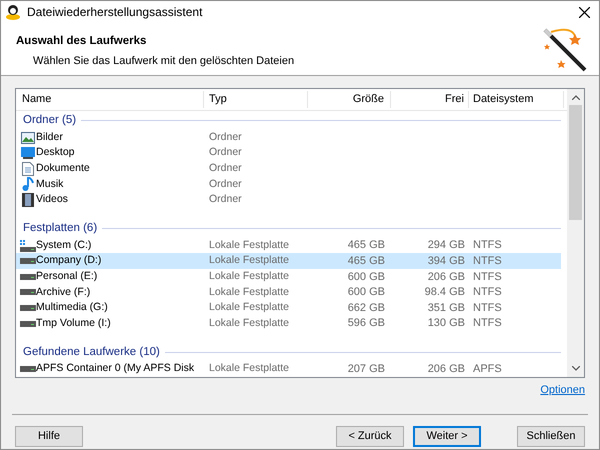  What do you see at coordinates (444, 292) in the screenshot?
I see `free-cell-text: 98.4 GB` at bounding box center [444, 292].